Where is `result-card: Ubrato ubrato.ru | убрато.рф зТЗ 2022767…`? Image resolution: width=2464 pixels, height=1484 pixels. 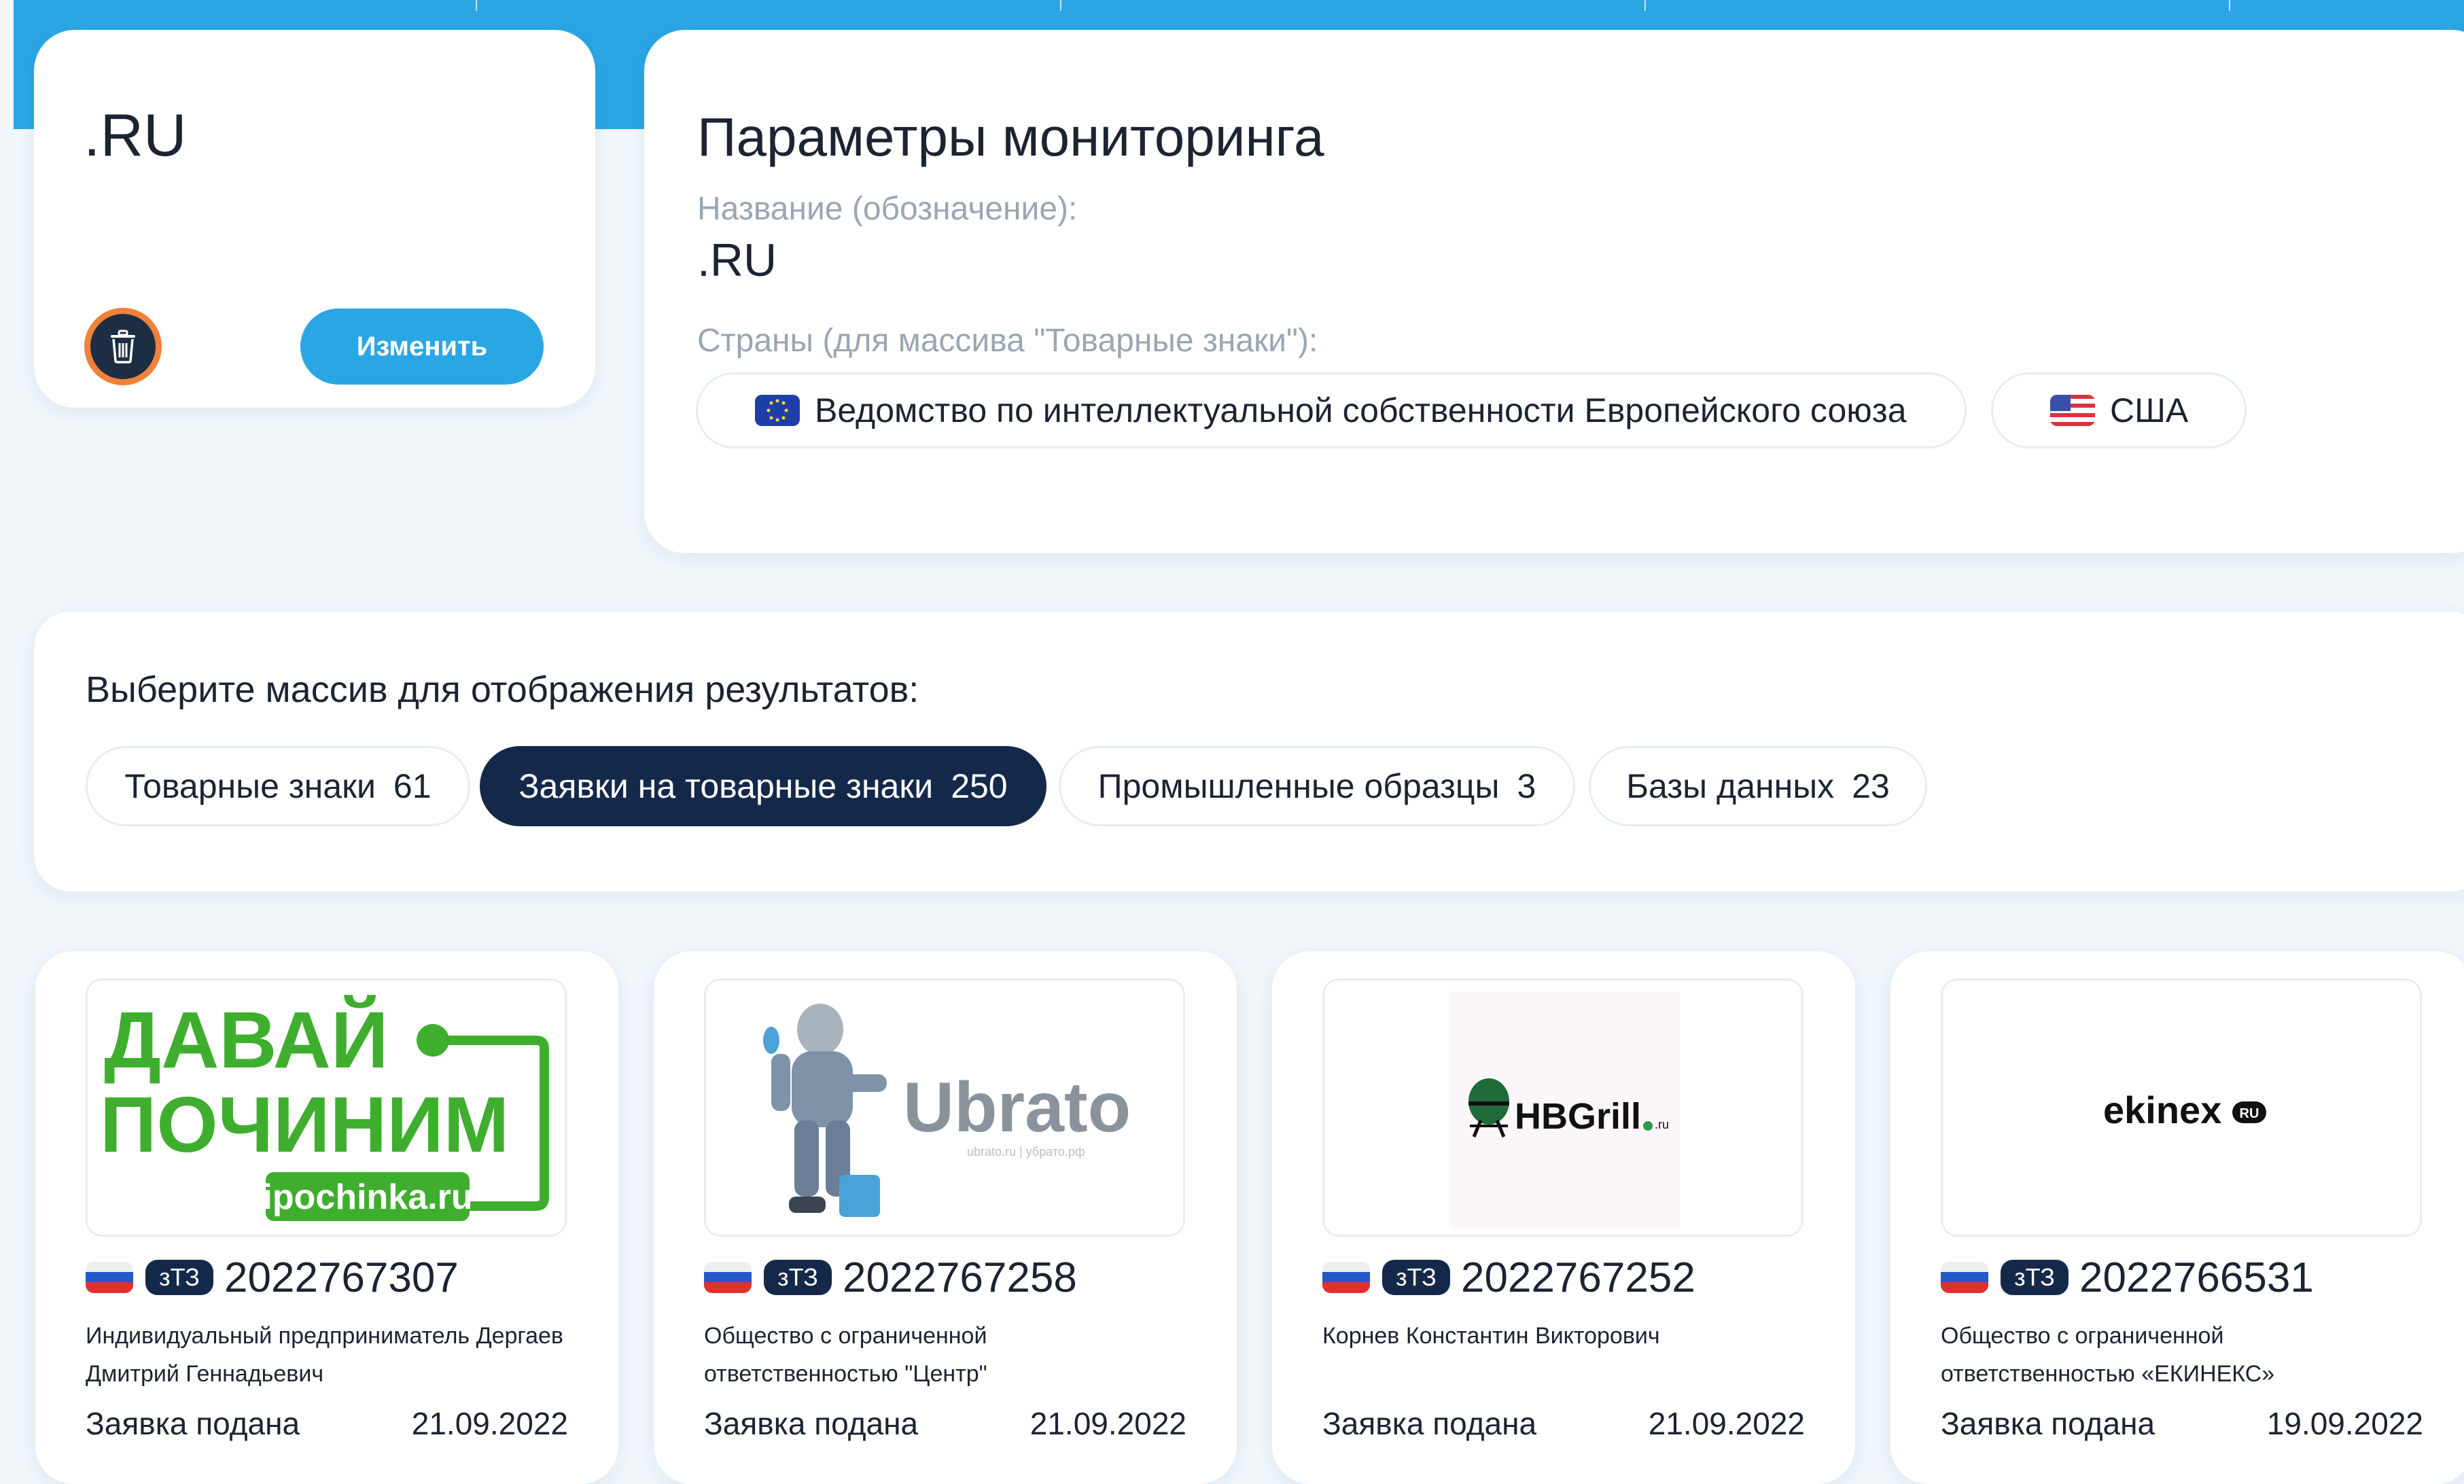 result-card: Ubrato ubrato.ru | убрато.рф зТЗ 2022767… is located at coordinates (946, 1217).